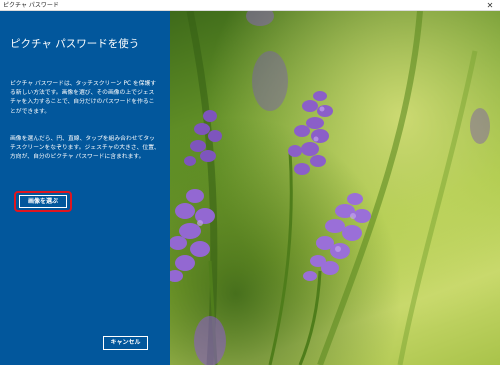 The width and height of the screenshot is (500, 365). Describe the element at coordinates (250, 5) in the screenshot. I see `title-bar: ピクチャ パスワード ✕` at that location.